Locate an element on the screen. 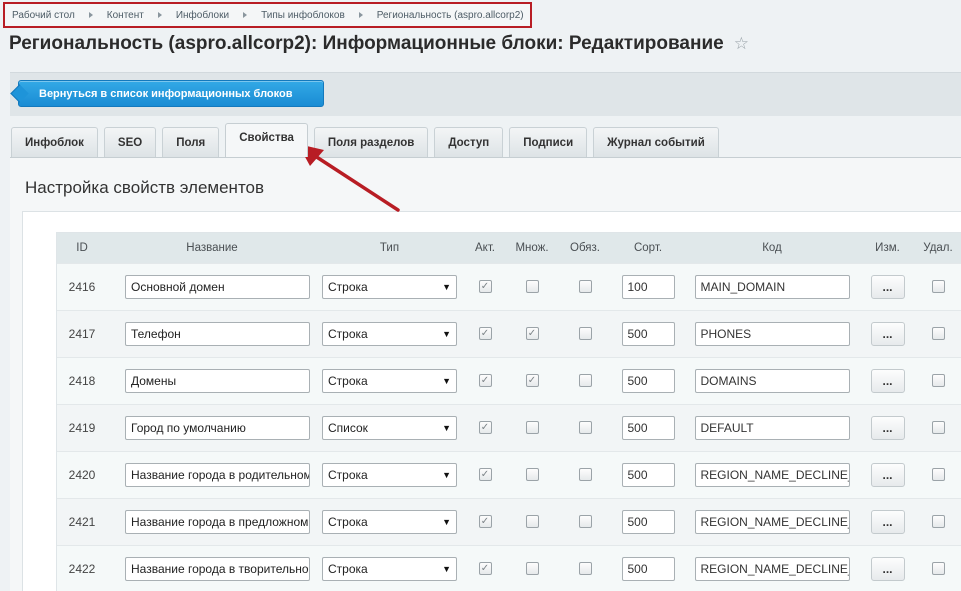 This screenshot has width=961, height=591. breadcrumb-item: Инфоблоки is located at coordinates (202, 15).